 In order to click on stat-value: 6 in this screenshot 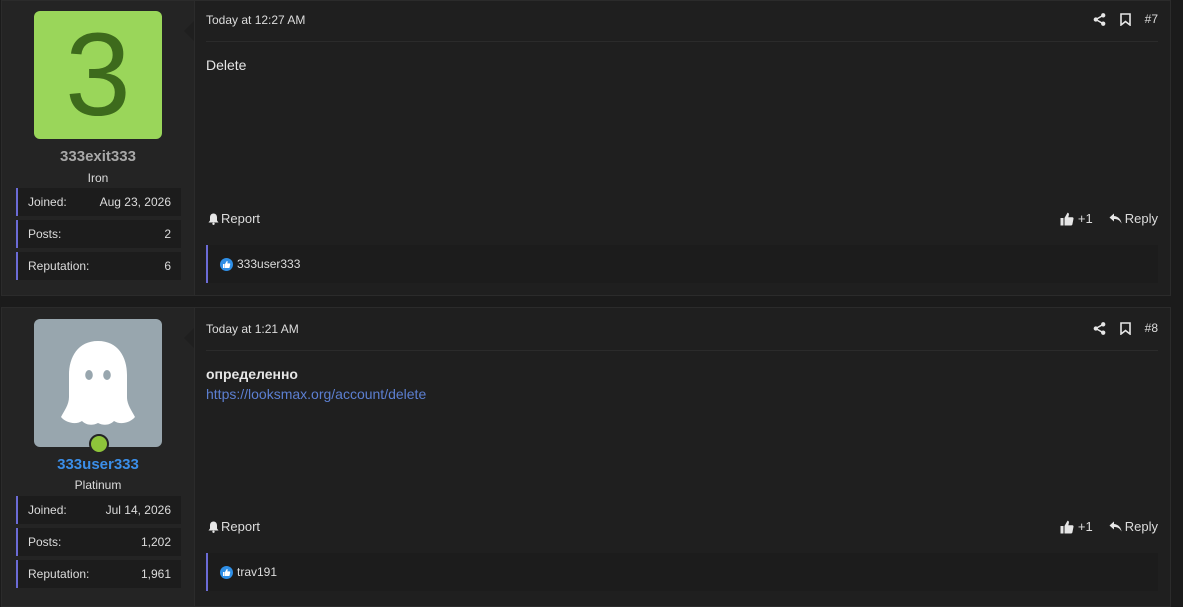, I will do `click(167, 266)`.